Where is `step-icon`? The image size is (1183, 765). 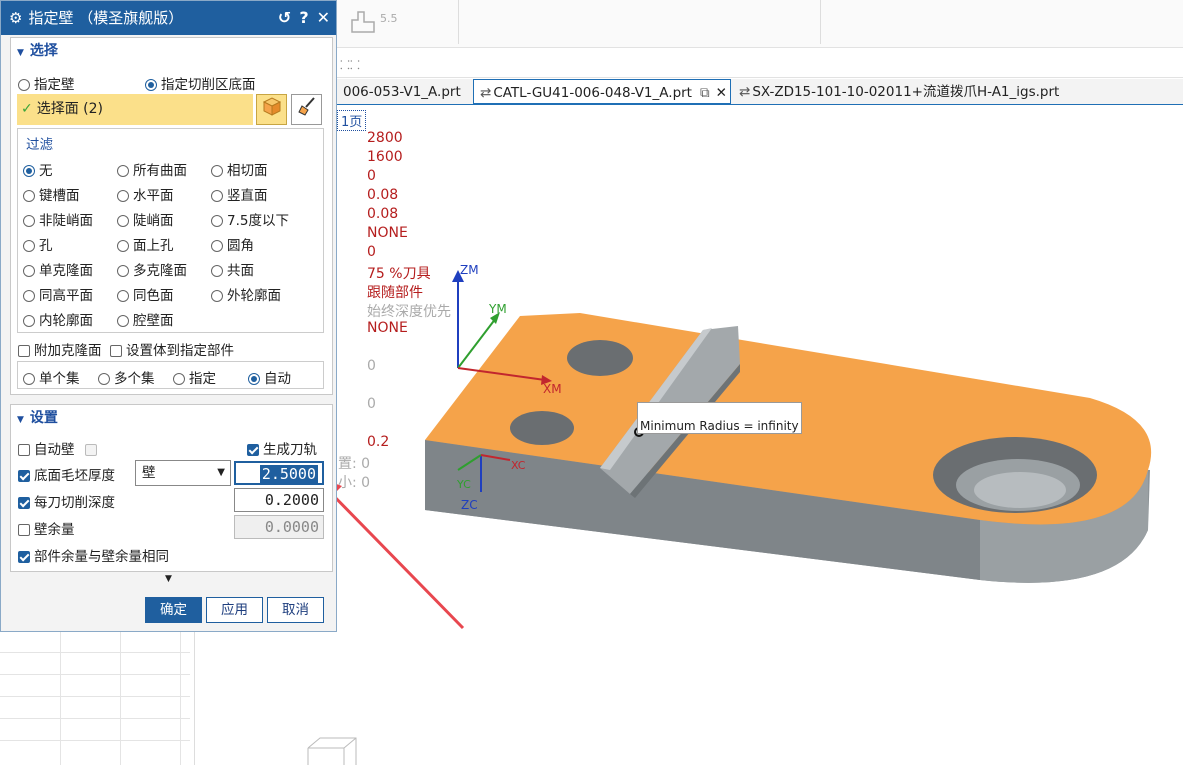 step-icon is located at coordinates (363, 22).